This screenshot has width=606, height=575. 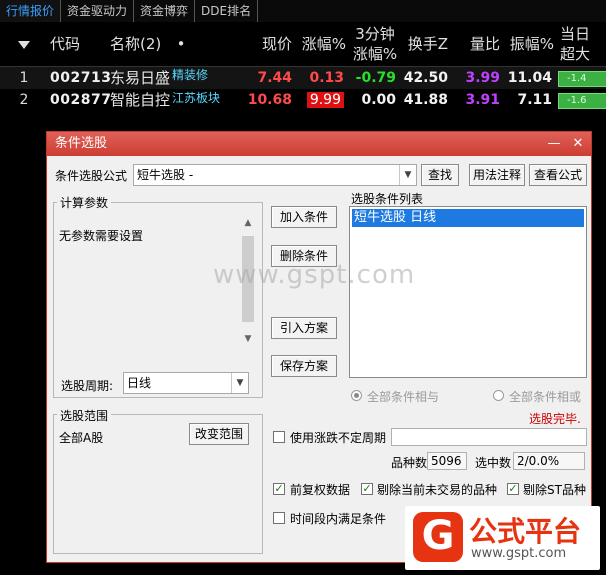 What do you see at coordinates (549, 461) in the screenshot?
I see `selected-value: 2/0.0%` at bounding box center [549, 461].